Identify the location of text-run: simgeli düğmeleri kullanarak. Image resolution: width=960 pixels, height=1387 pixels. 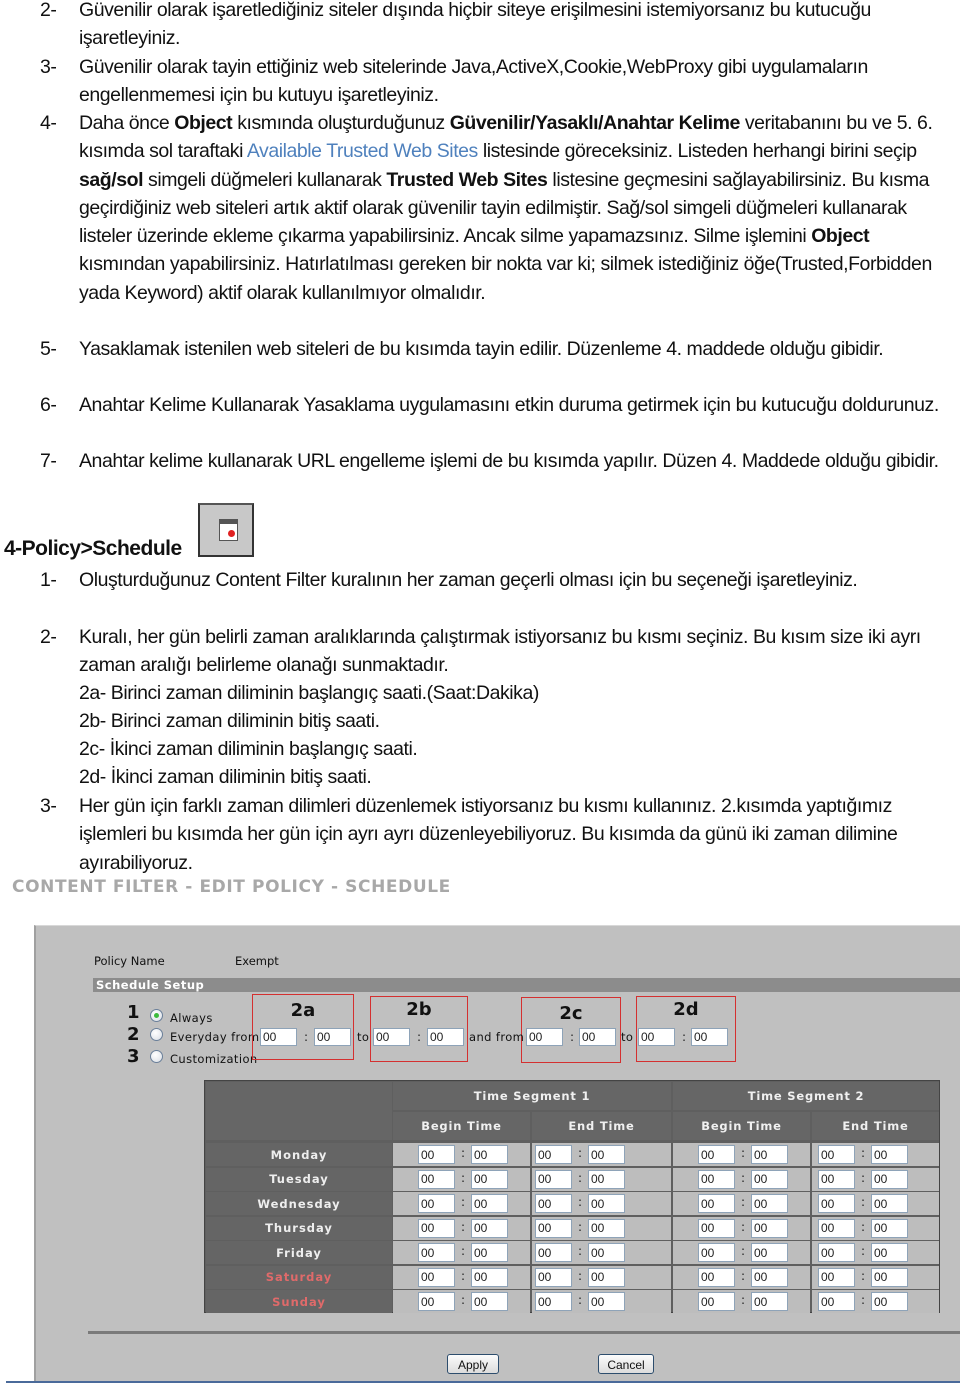
(265, 179).